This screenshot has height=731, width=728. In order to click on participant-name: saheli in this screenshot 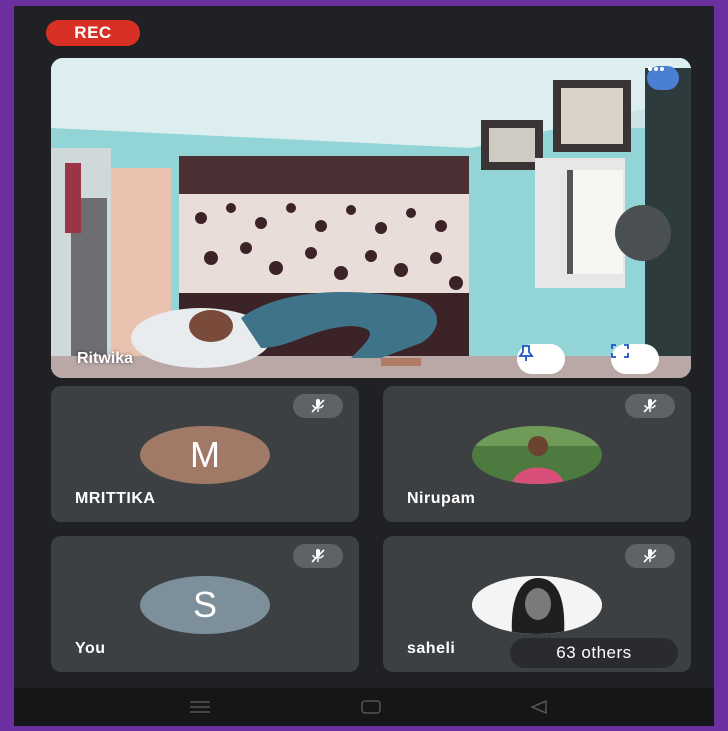, I will do `click(431, 648)`.